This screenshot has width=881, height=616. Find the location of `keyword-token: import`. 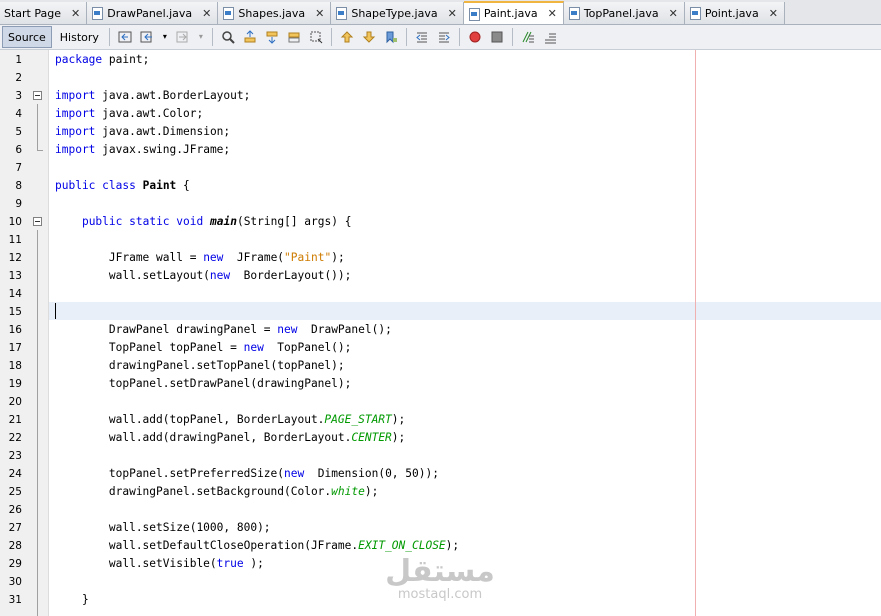

keyword-token: import is located at coordinates (75, 149).